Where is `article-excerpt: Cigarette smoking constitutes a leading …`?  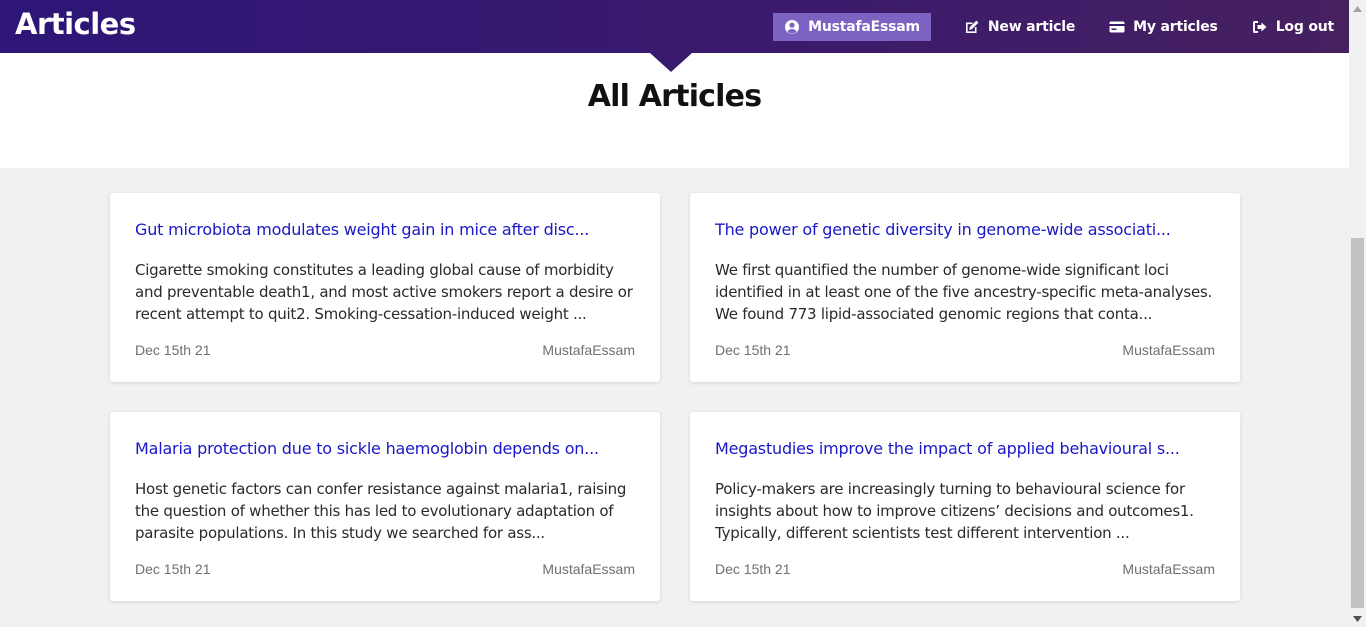 article-excerpt: Cigarette smoking constitutes a leading … is located at coordinates (384, 292).